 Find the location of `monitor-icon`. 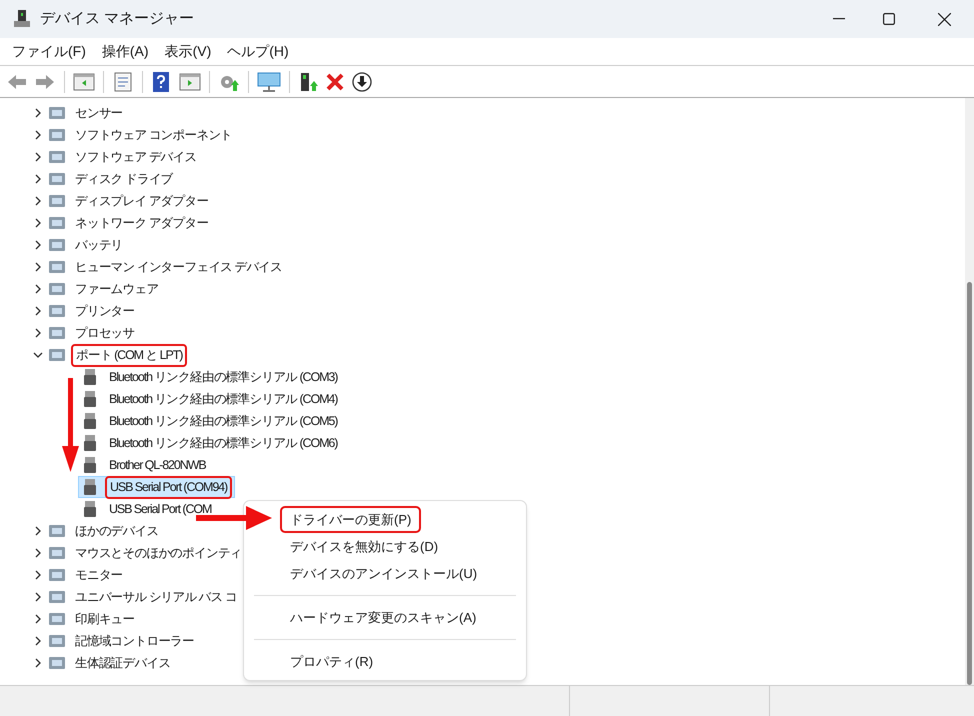

monitor-icon is located at coordinates (269, 82).